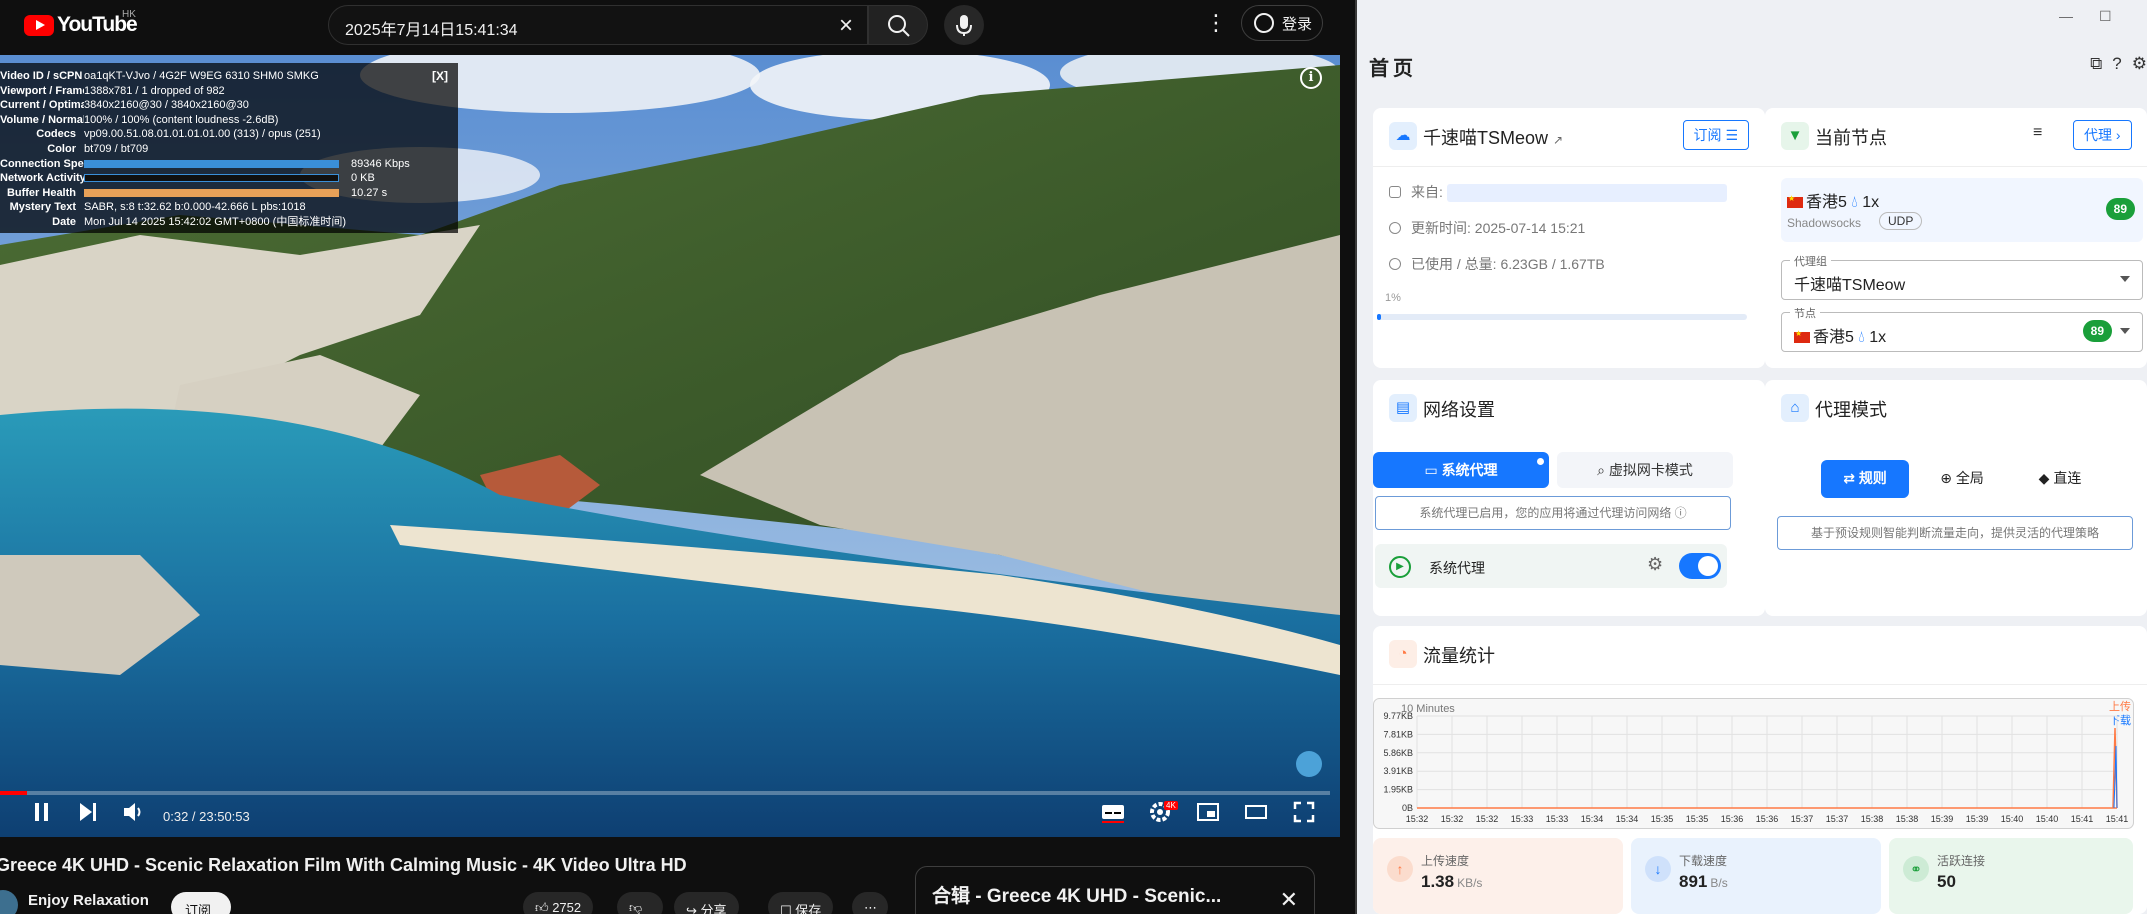 This screenshot has height=914, width=2147. I want to click on miniplayer-icon, so click(1208, 812).